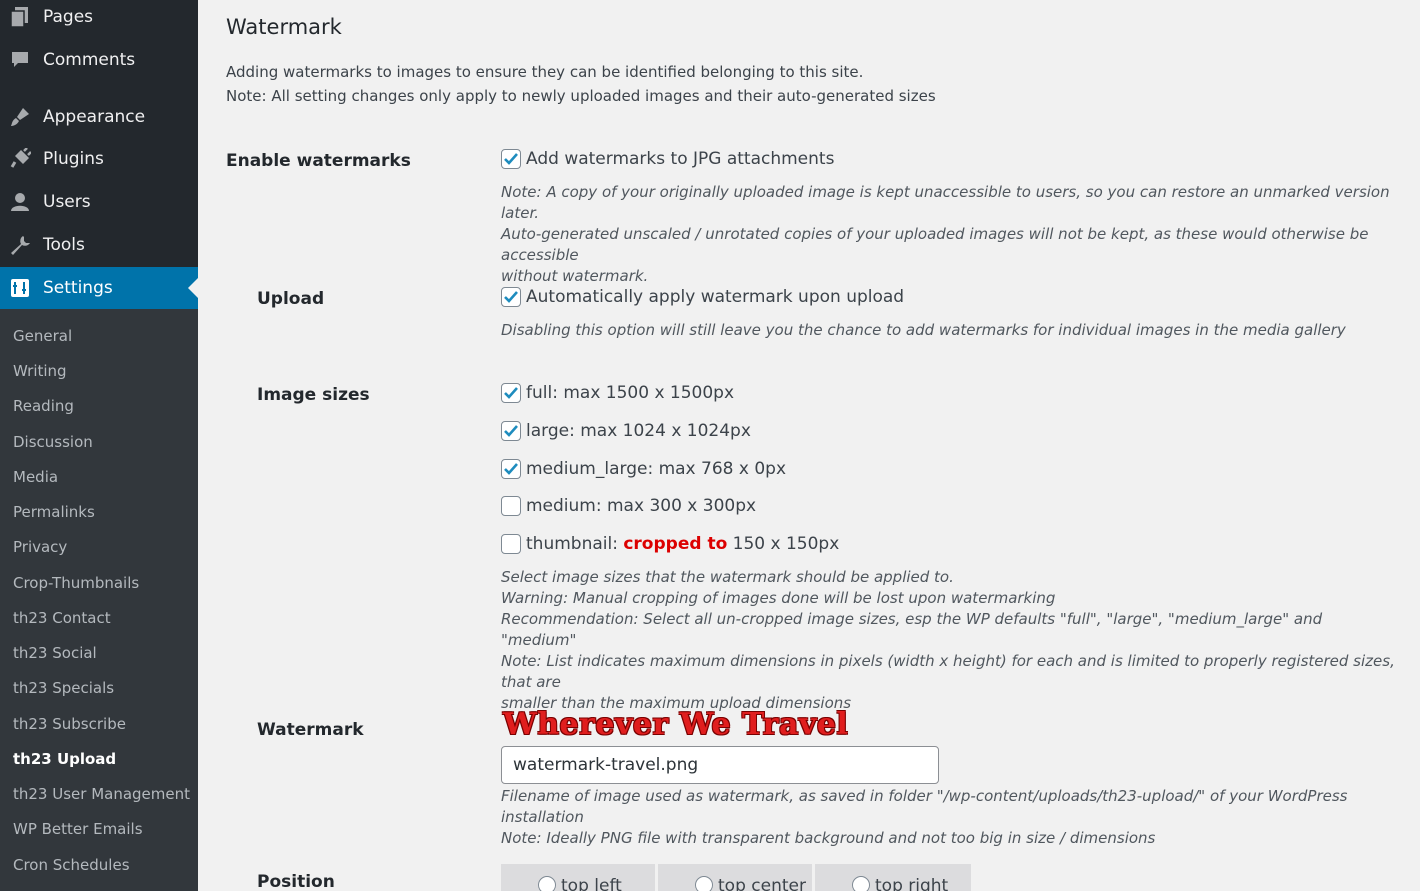  What do you see at coordinates (43, 406) in the screenshot?
I see `submenu-item-reading: Reading` at bounding box center [43, 406].